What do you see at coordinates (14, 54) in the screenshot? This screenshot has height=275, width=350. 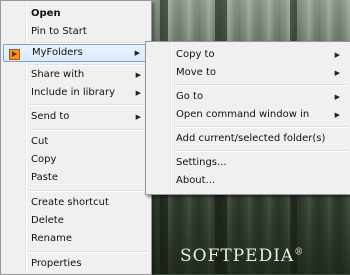 I see `myfolders-icon` at bounding box center [14, 54].